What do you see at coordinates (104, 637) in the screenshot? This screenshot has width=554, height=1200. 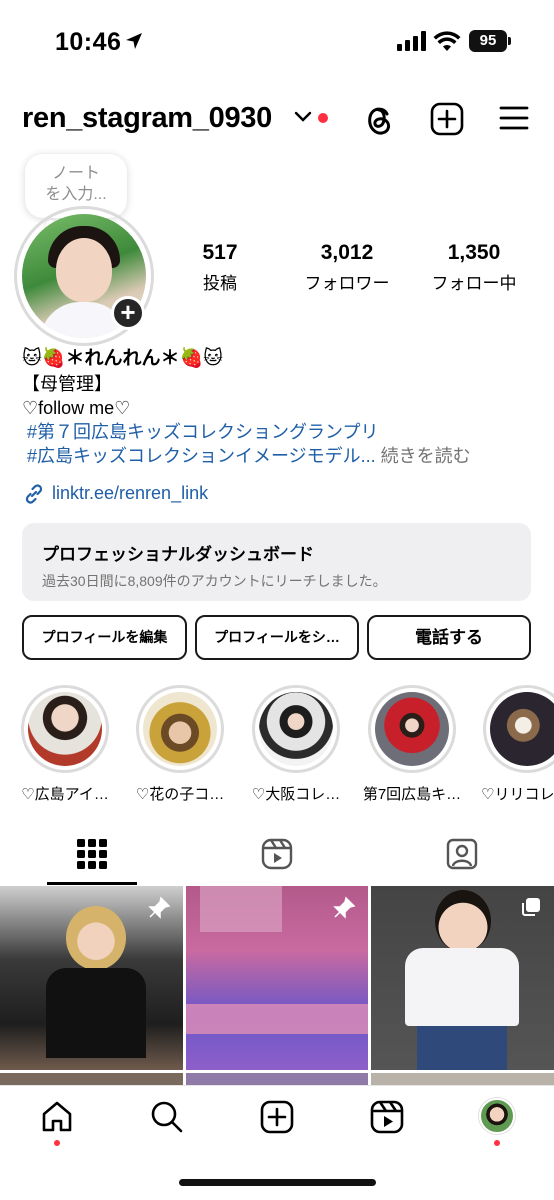 I see `edit-profile-button: プロフィールを編集` at bounding box center [104, 637].